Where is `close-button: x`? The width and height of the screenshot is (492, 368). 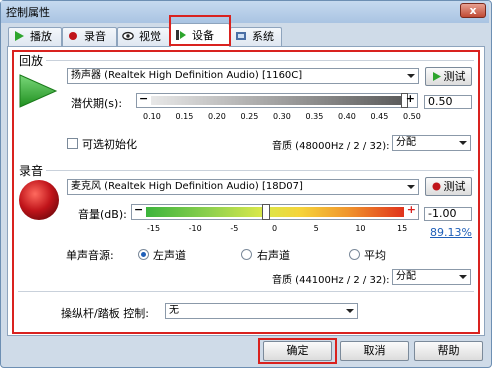 close-button: x is located at coordinates (473, 10).